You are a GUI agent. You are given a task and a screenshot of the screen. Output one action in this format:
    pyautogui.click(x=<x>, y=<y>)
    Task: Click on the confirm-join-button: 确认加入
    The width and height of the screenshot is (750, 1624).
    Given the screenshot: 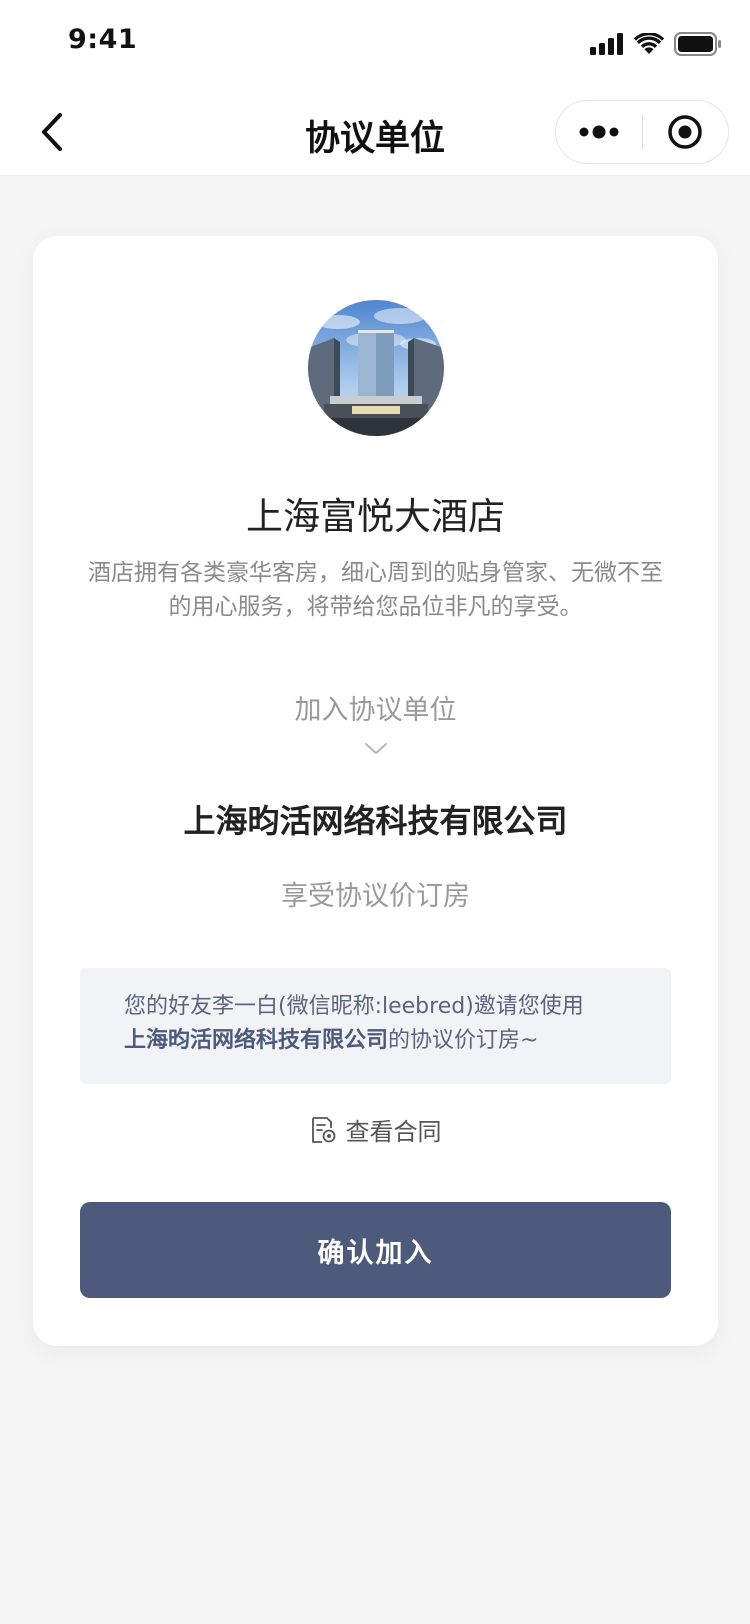 What is the action you would take?
    pyautogui.click(x=375, y=1250)
    